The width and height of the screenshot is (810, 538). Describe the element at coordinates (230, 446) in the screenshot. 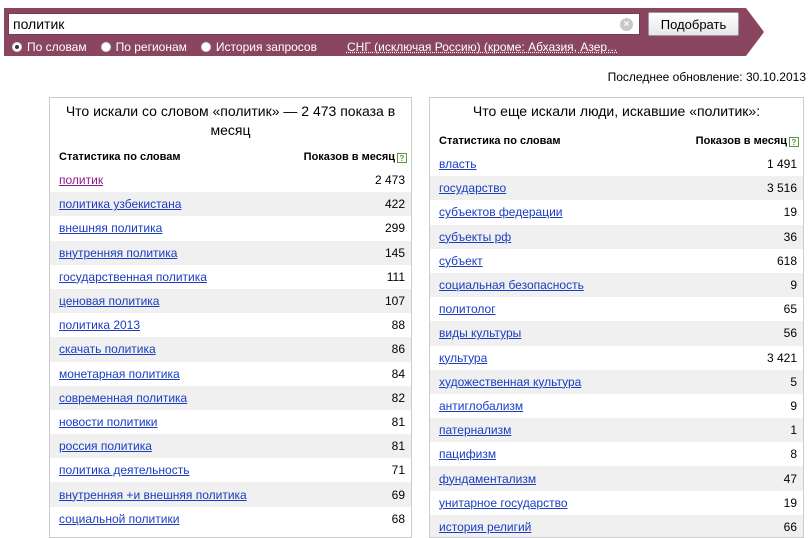

I see `table-row: россия политика 81` at that location.